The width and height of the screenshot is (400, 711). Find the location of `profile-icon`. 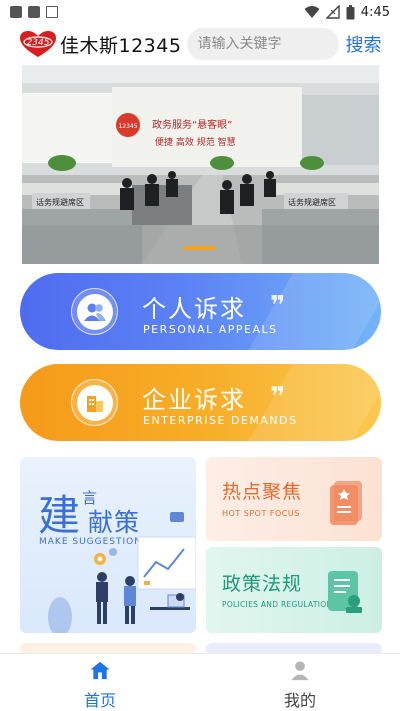

profile-icon is located at coordinates (300, 671).